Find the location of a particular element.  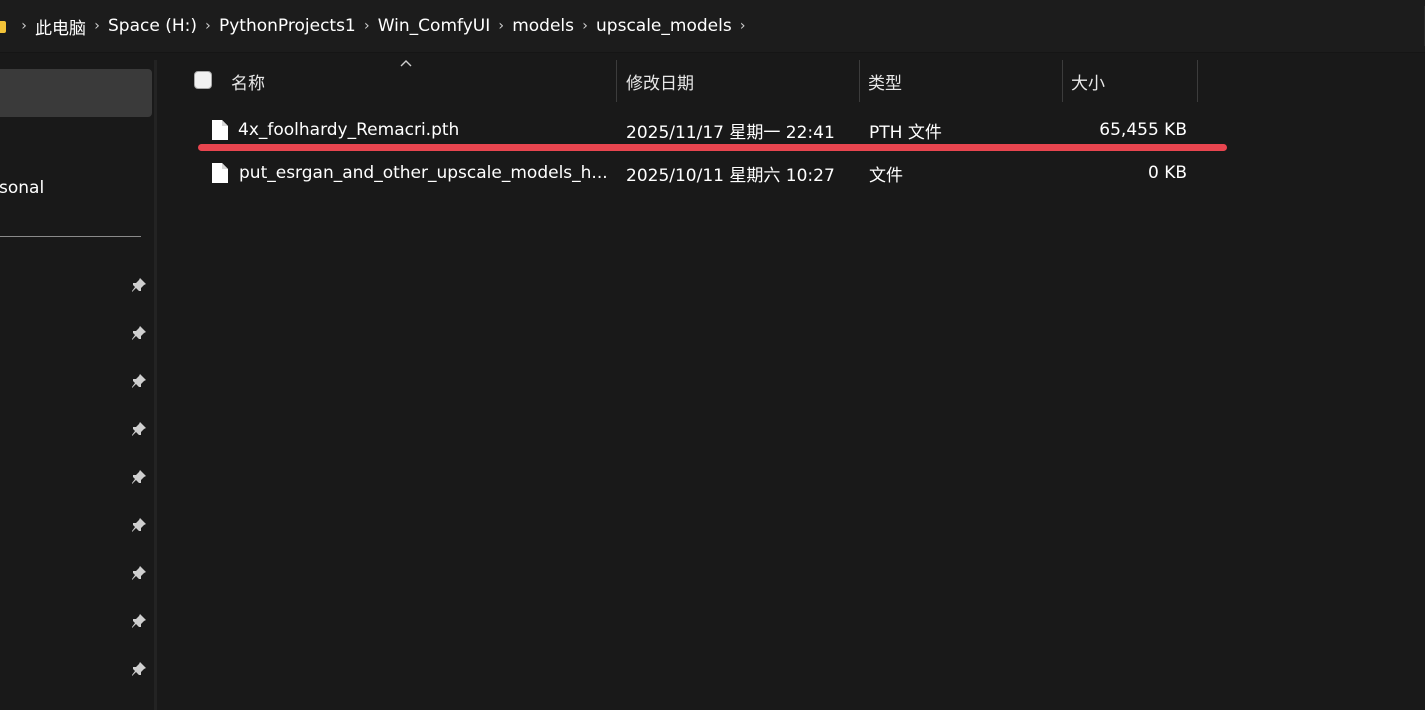

nav-item-personal: rsonal is located at coordinates (22, 188).